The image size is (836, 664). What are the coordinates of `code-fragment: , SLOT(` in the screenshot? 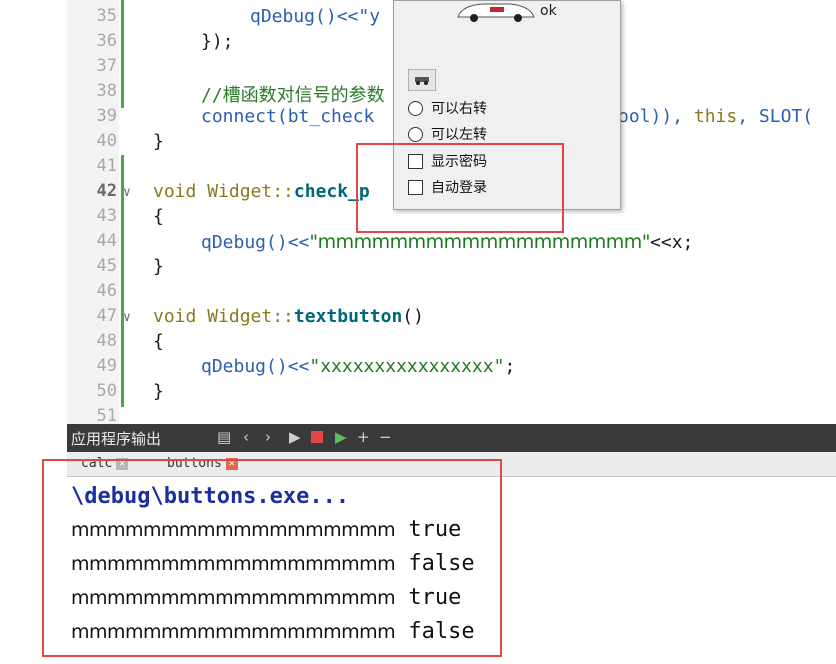 It's located at (775, 116).